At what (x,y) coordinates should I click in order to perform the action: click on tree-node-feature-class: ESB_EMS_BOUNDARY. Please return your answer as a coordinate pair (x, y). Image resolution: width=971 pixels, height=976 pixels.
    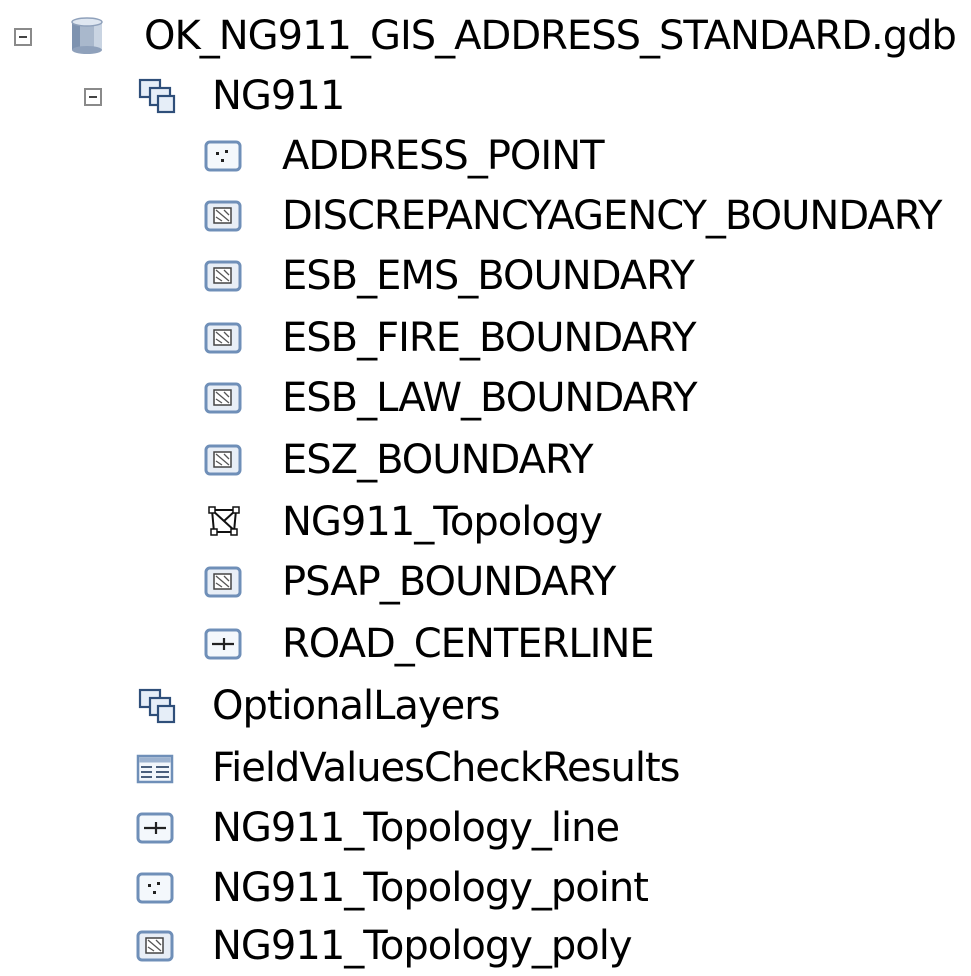
    Looking at the image, I should click on (480, 276).